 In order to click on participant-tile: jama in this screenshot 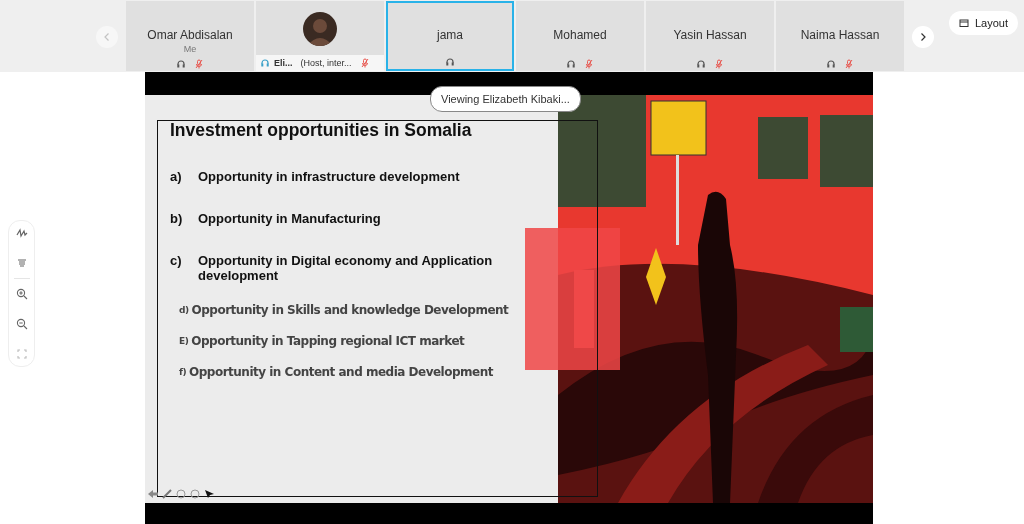, I will do `click(450, 36)`.